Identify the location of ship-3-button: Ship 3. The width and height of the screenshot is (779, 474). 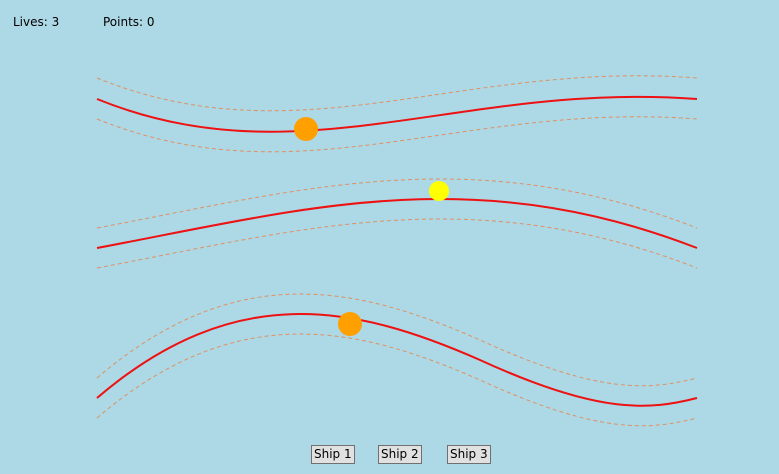
(469, 454).